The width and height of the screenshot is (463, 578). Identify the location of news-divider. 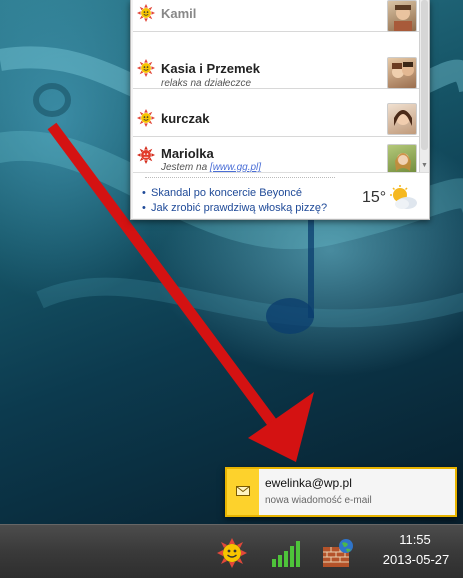
(240, 180).